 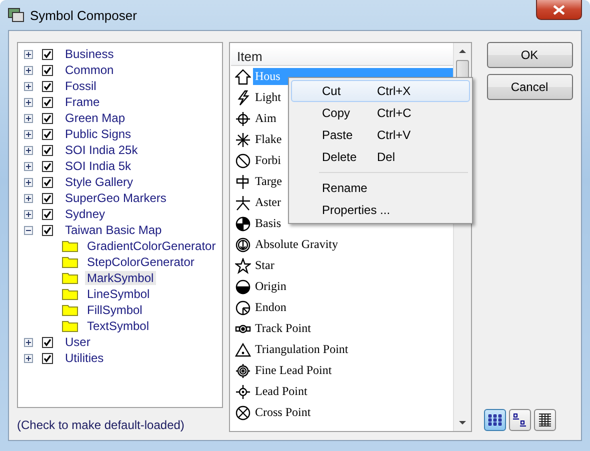 What do you see at coordinates (268, 139) in the screenshot?
I see `symbol-name: Flake` at bounding box center [268, 139].